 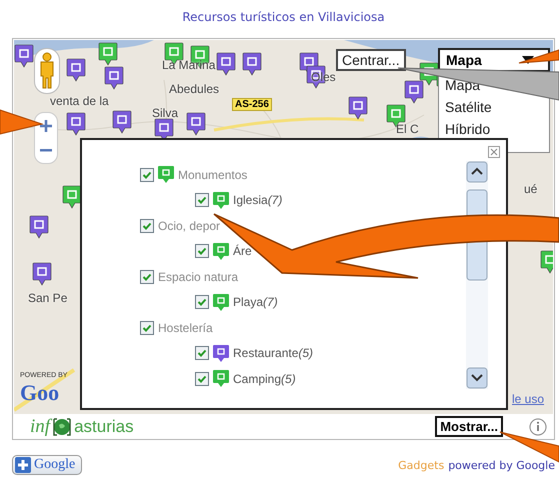 I want to click on layer-label: Playa(7), so click(x=255, y=302).